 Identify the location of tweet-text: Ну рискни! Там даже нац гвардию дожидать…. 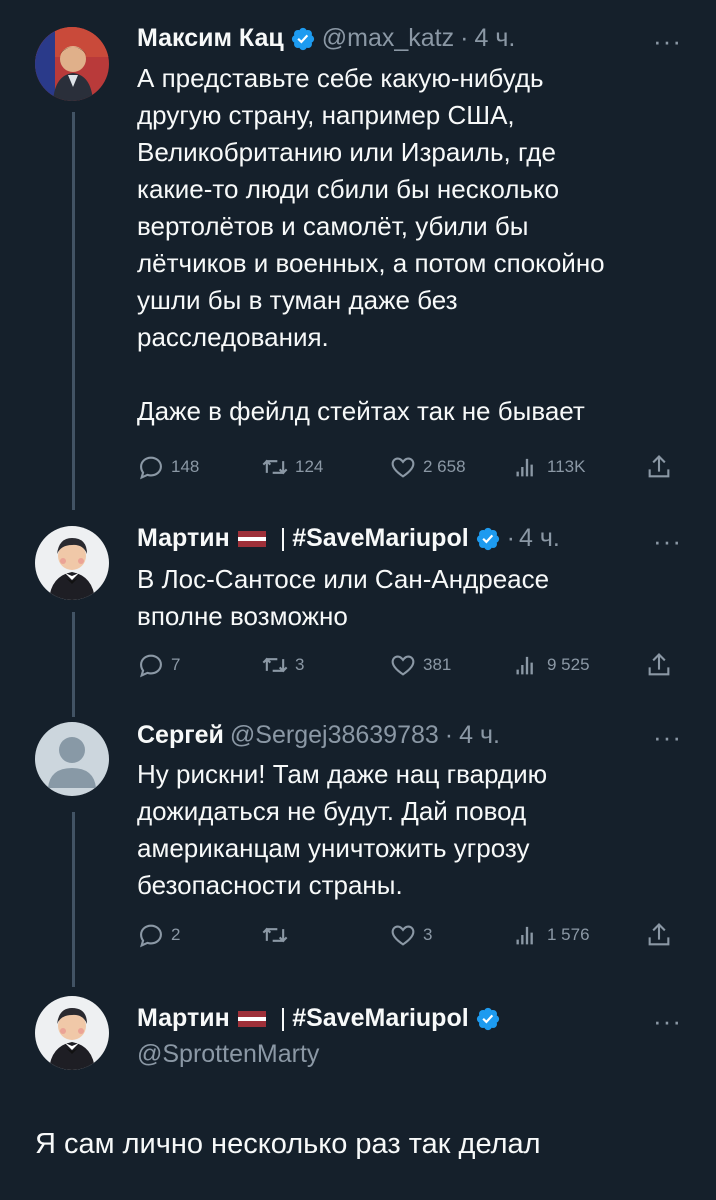
(342, 829).